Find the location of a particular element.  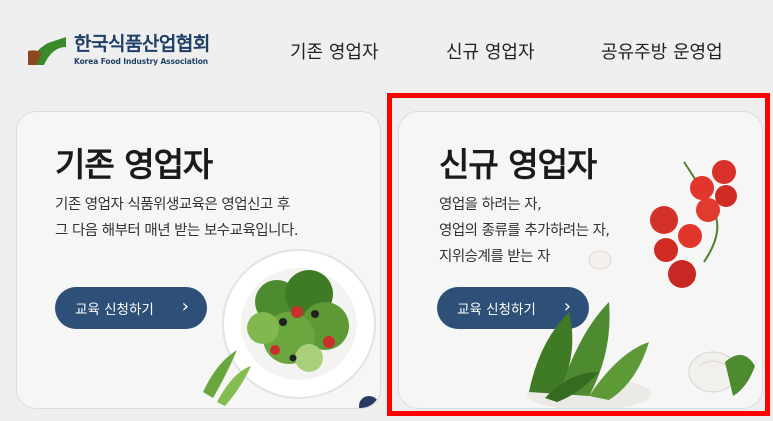

nav-item-existing-business: 기존 영업자 is located at coordinates (334, 51).